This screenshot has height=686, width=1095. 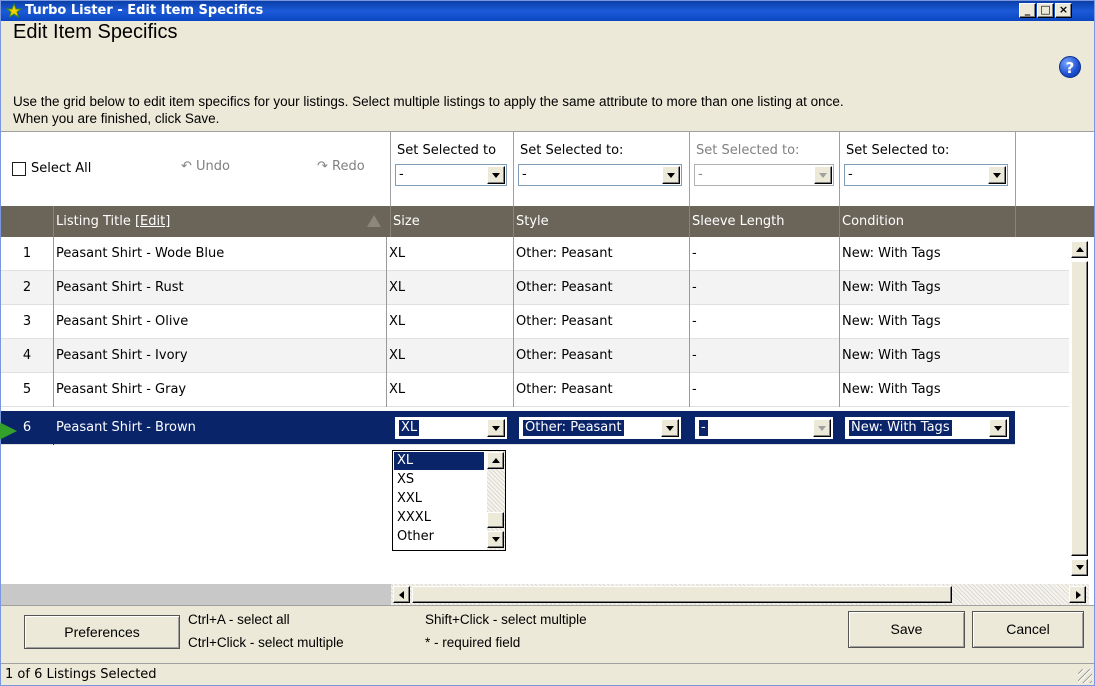 I want to click on set-selected-style-dropdown: -, so click(x=600, y=175).